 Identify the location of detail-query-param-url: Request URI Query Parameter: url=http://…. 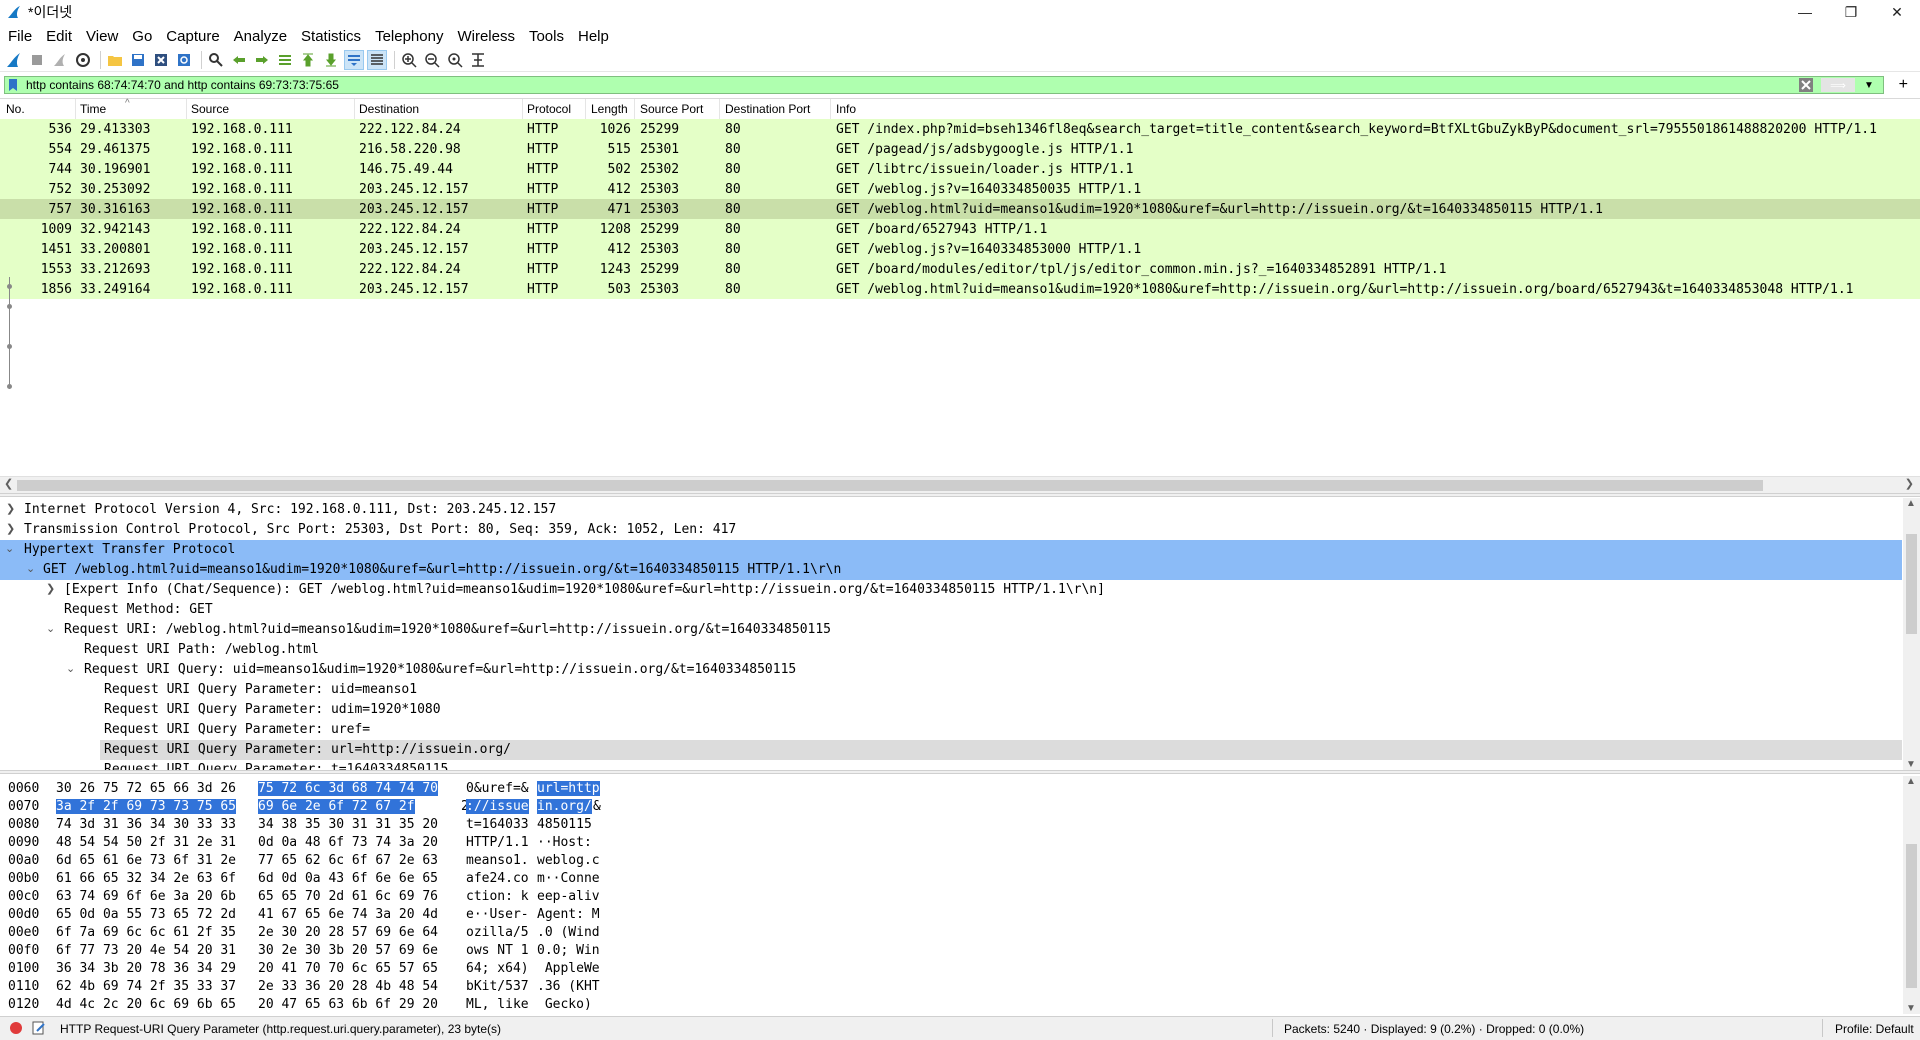
(1001, 750).